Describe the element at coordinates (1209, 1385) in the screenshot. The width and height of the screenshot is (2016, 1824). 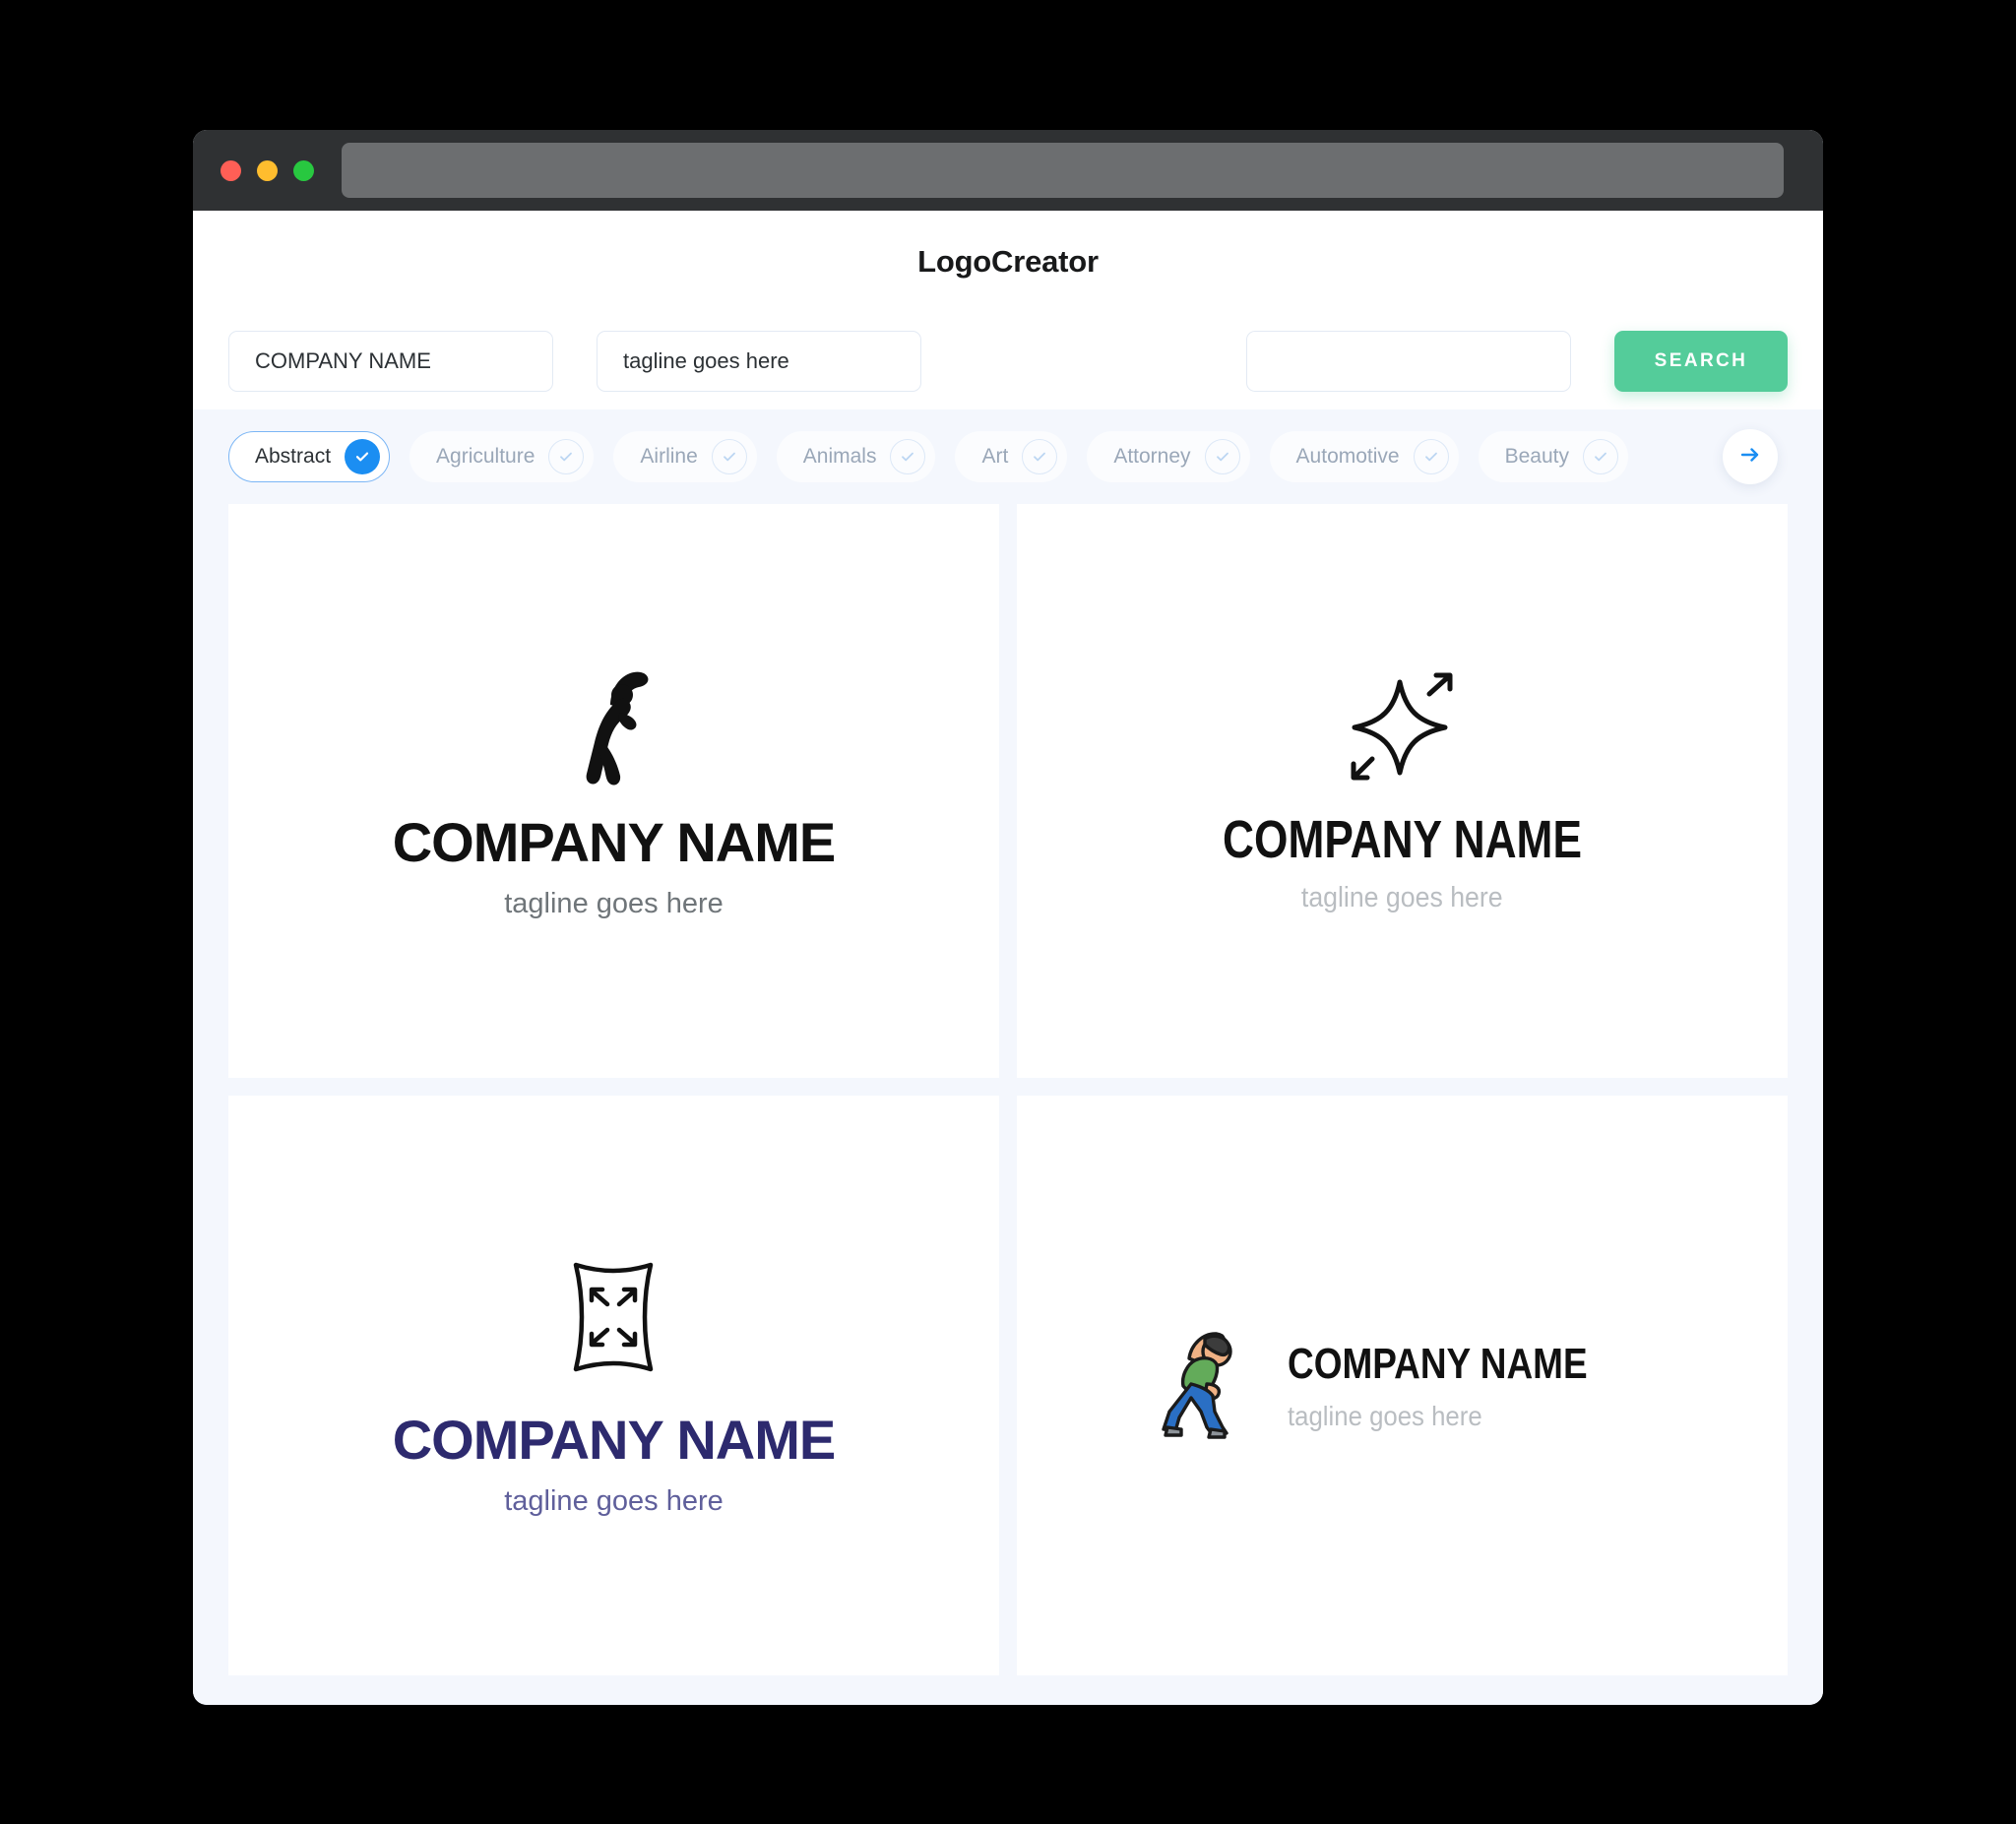
I see `stretching-person-color-icon` at that location.